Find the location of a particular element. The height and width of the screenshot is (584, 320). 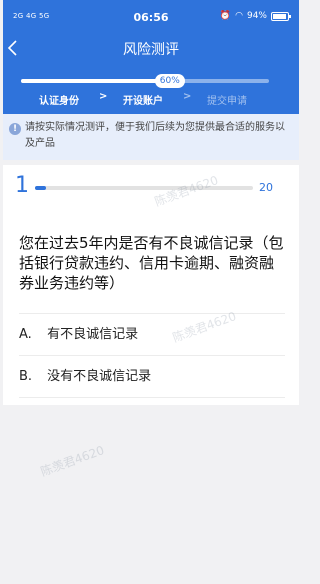

step-submit-application: 提交申请 is located at coordinates (227, 101).